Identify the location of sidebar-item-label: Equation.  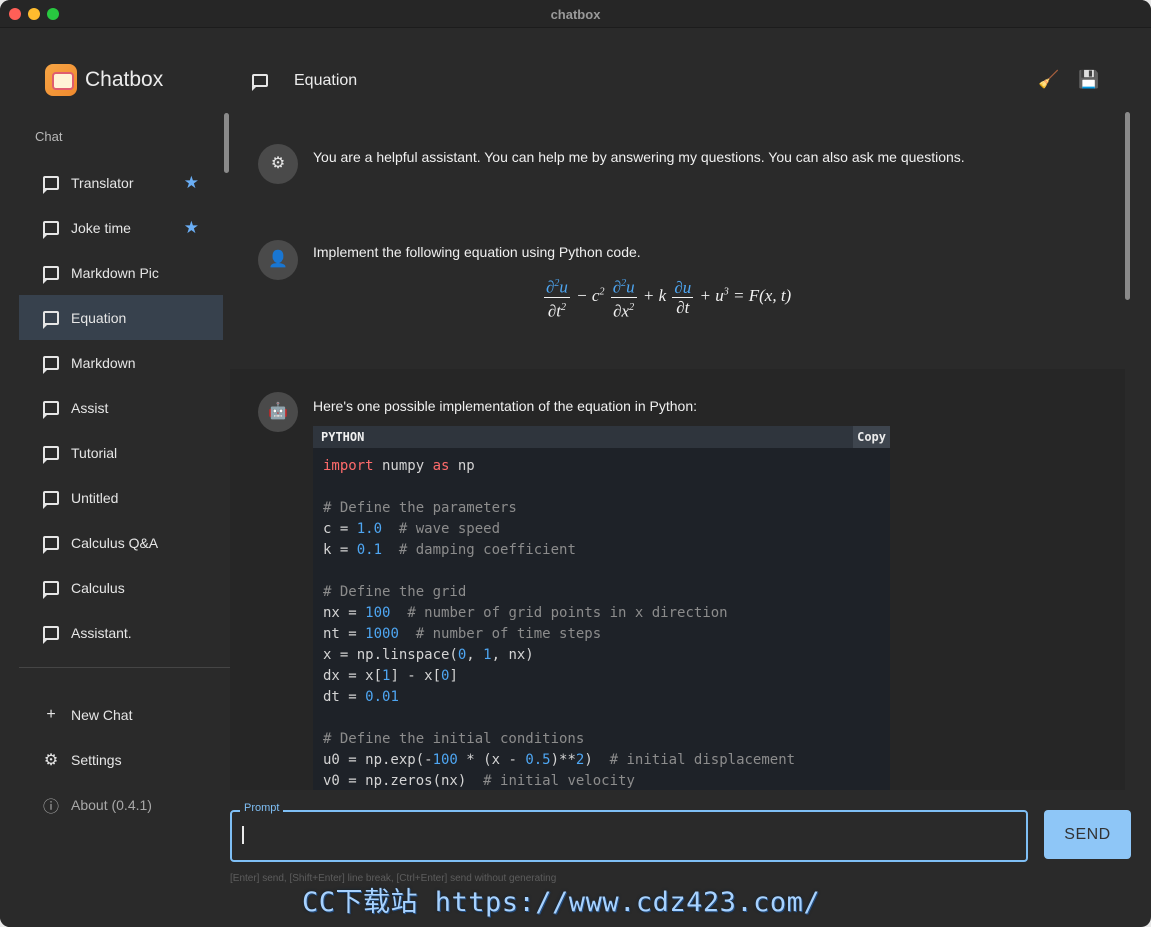
(99, 317).